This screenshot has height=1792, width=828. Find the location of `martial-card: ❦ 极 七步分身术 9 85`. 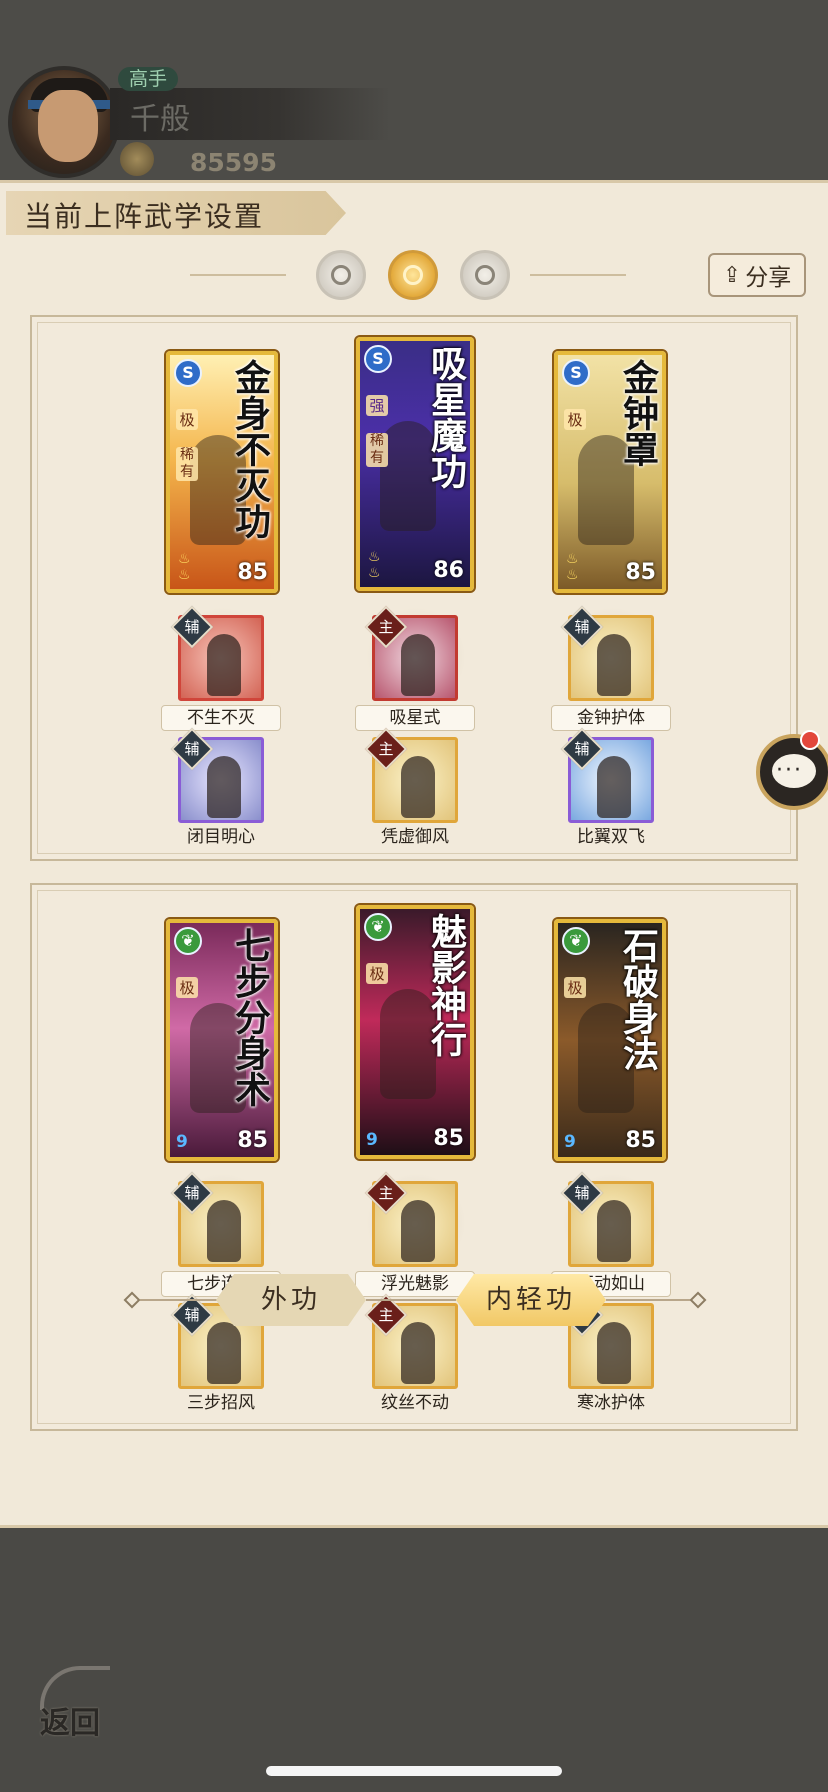

martial-card: ❦ 极 七步分身术 9 85 is located at coordinates (222, 1040).